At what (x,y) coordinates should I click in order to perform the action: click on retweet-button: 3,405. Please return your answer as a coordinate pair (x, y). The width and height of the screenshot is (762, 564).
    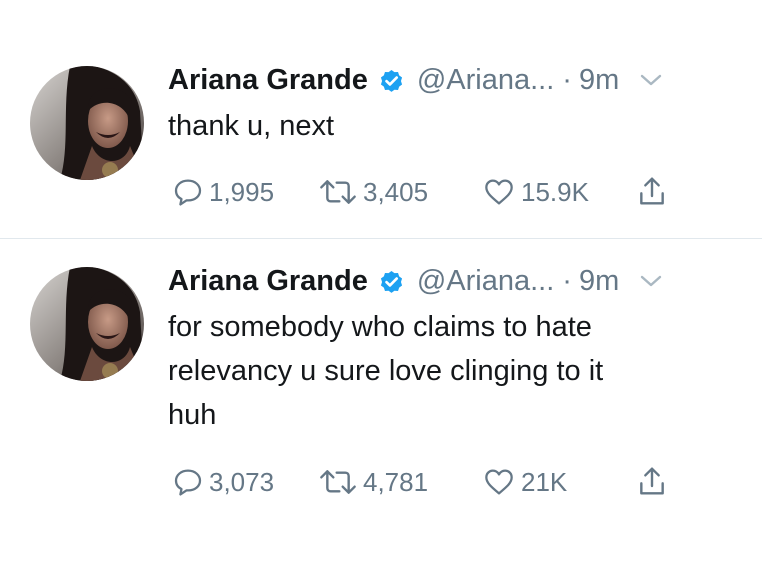
    Looking at the image, I should click on (373, 192).